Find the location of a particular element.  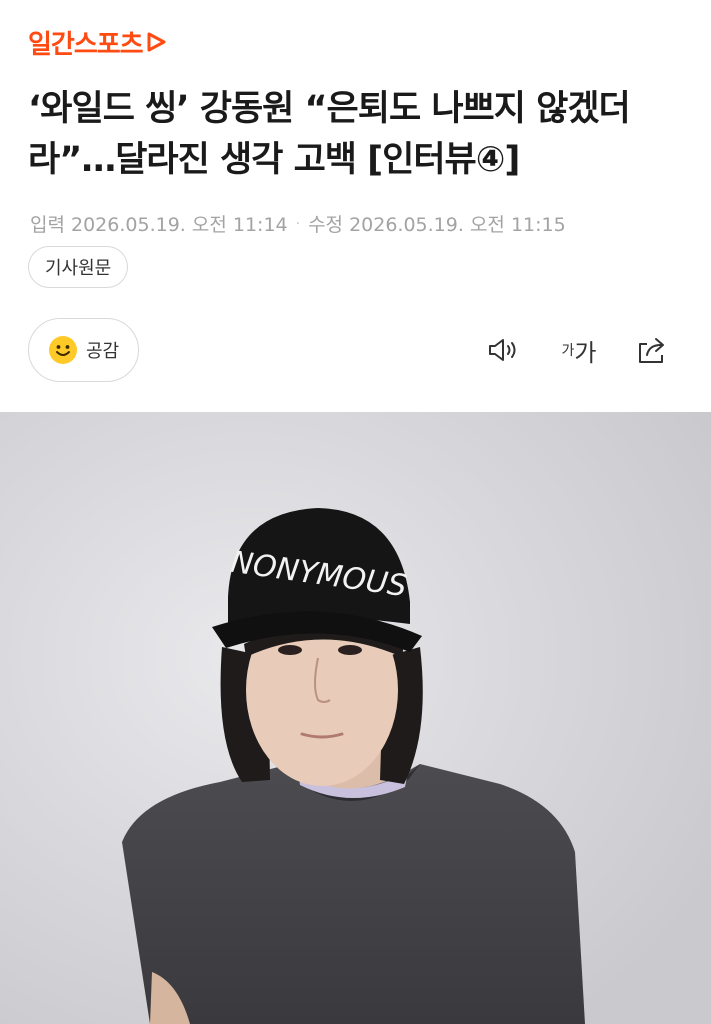

smiley-face-icon is located at coordinates (62, 350).